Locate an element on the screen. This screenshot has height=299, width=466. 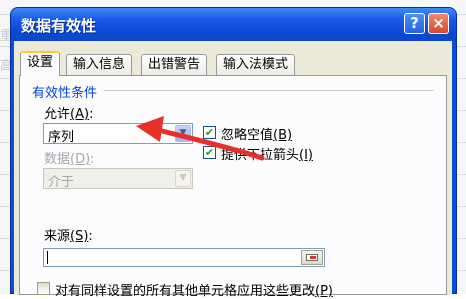
ignore-blank-label: 忽略空值(B) is located at coordinates (256, 133).